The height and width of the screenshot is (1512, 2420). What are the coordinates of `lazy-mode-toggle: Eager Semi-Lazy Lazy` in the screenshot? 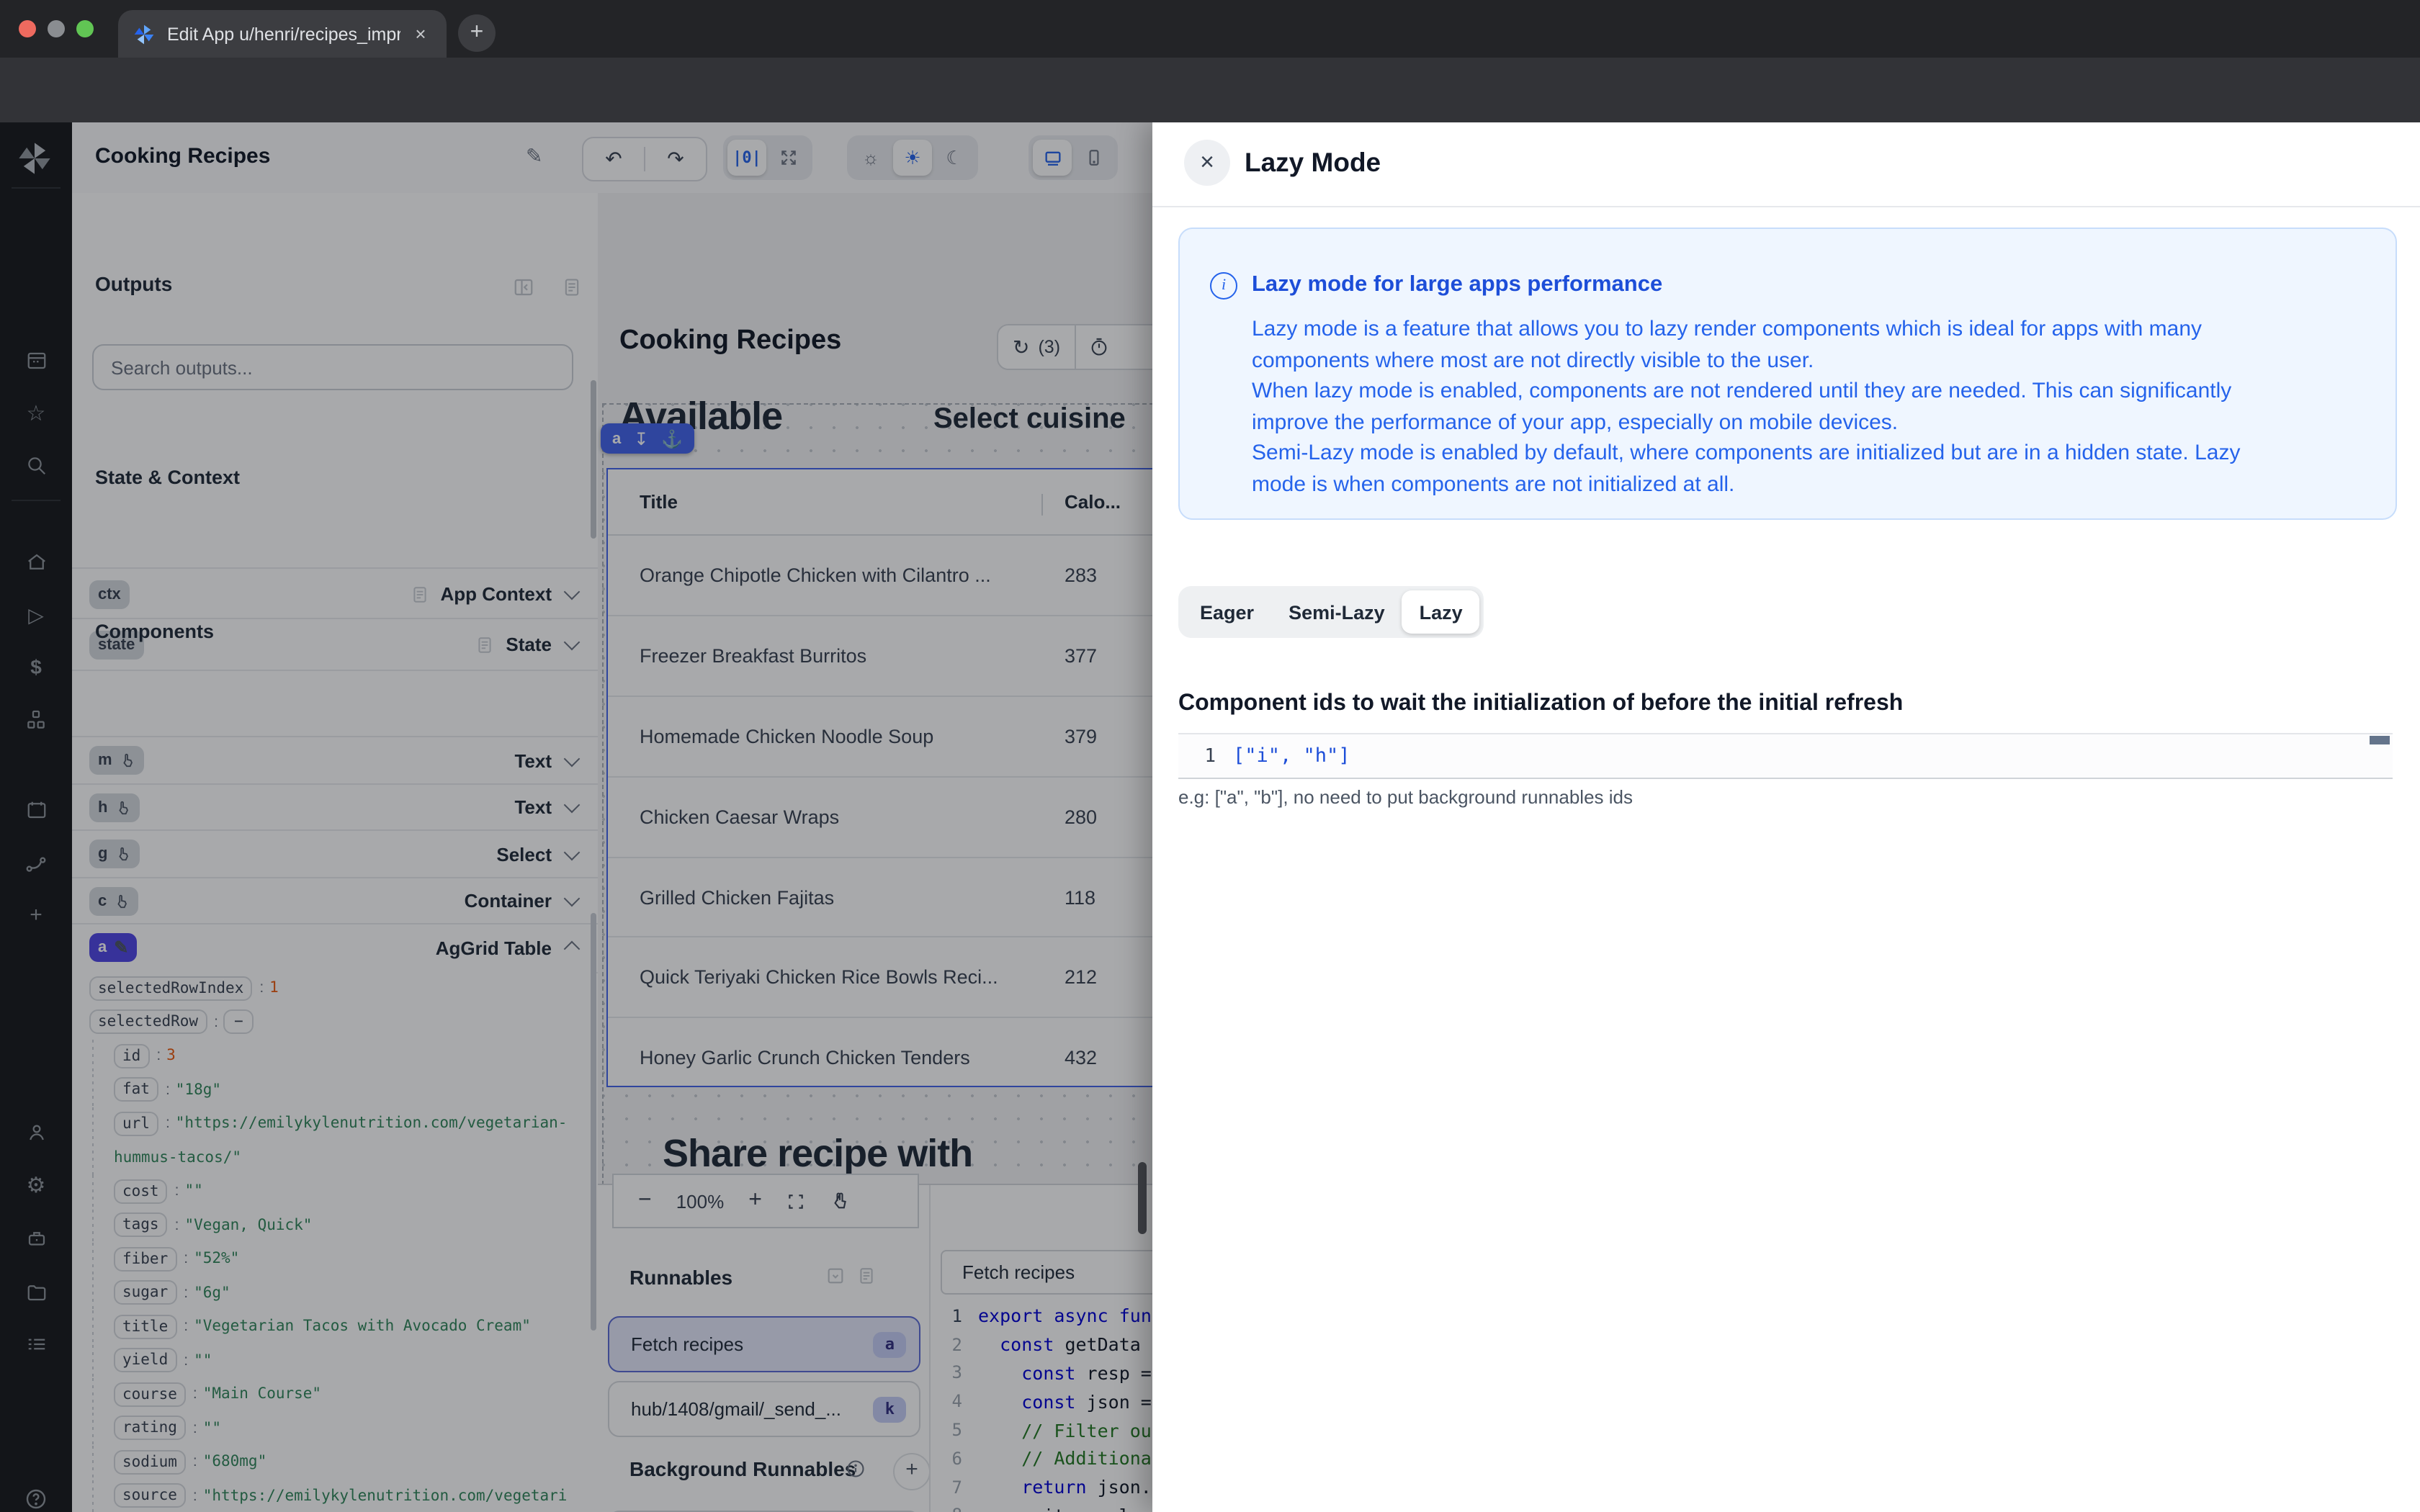 It's located at (1331, 612).